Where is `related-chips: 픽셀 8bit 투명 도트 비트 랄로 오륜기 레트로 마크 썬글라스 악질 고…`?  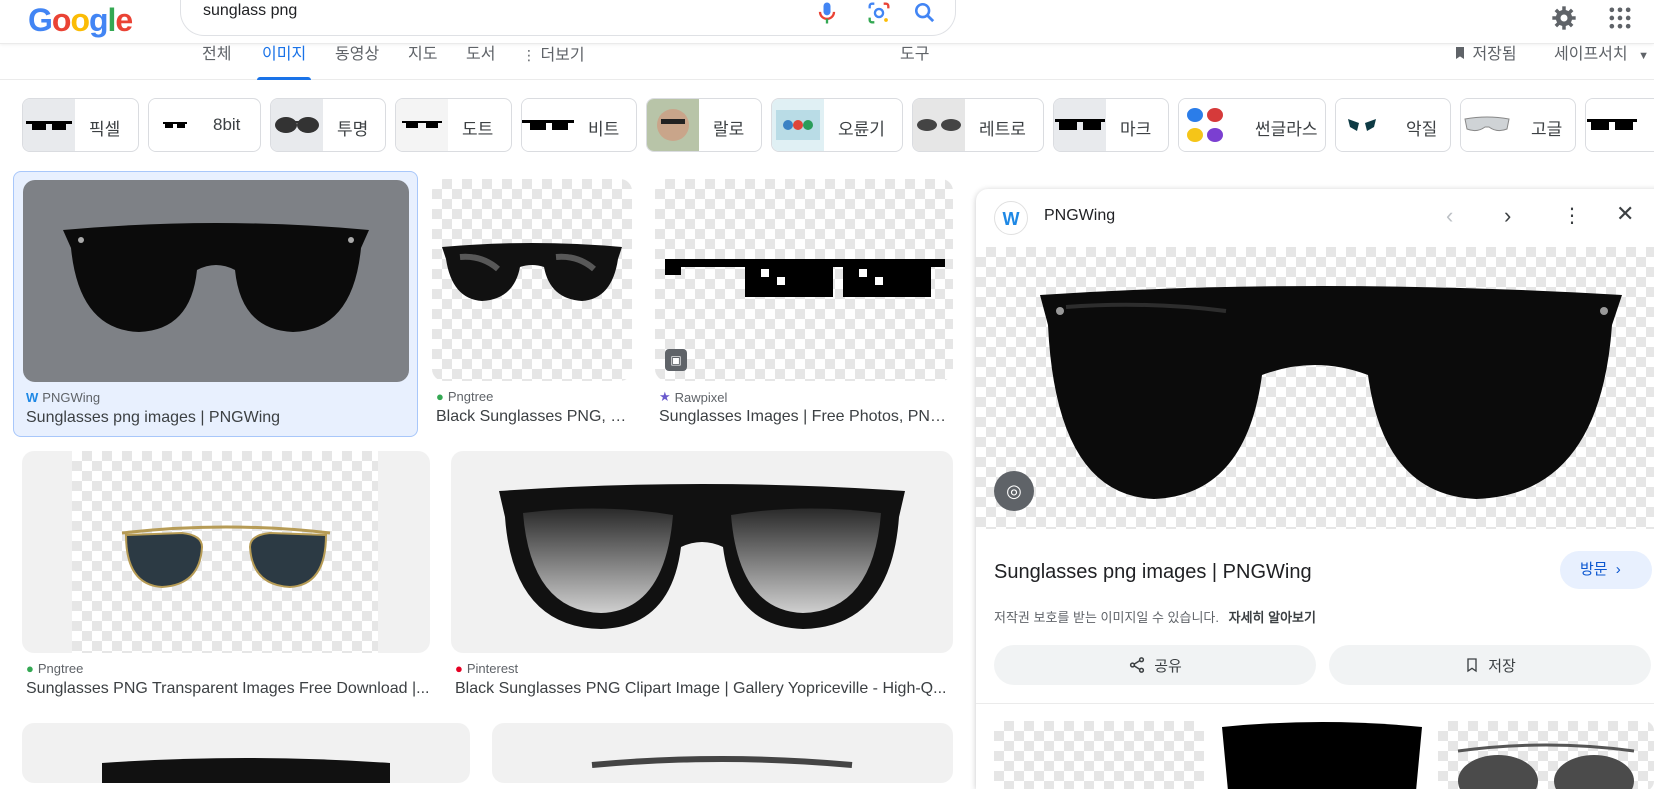 related-chips: 픽셀 8bit 투명 도트 비트 랄로 오륜기 레트로 마크 썬글라스 악질 고… is located at coordinates (827, 125).